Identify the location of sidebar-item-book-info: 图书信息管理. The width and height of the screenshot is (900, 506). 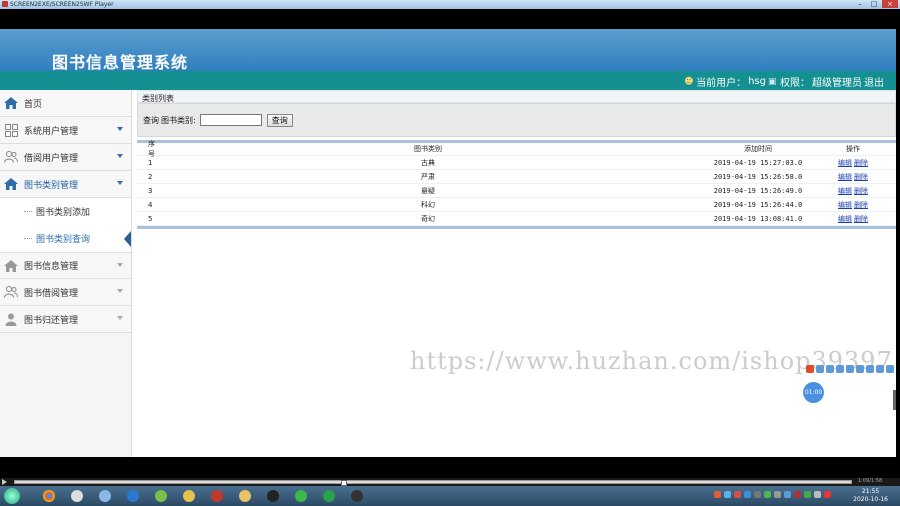
(65, 265).